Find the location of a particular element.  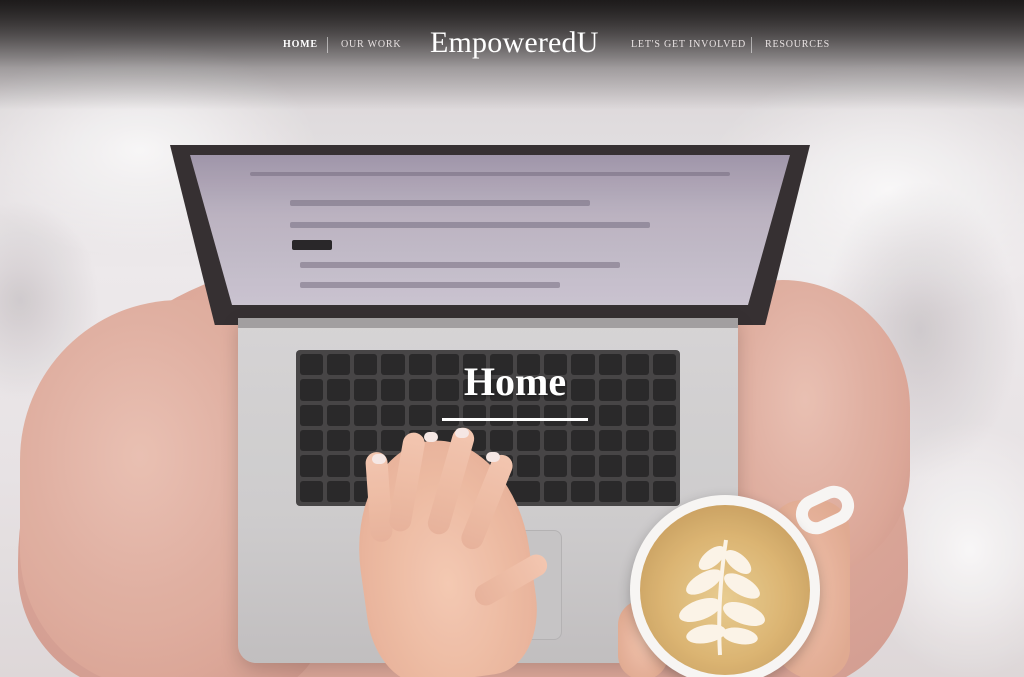

nav-item-lets-get-involved: LET'S GET INVOLVED is located at coordinates (688, 44).